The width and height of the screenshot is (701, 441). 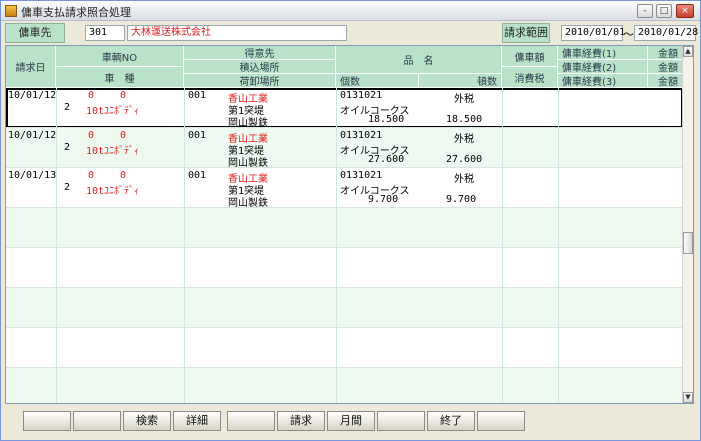 What do you see at coordinates (260, 67) in the screenshot?
I see `header-loading-place: 積込場所` at bounding box center [260, 67].